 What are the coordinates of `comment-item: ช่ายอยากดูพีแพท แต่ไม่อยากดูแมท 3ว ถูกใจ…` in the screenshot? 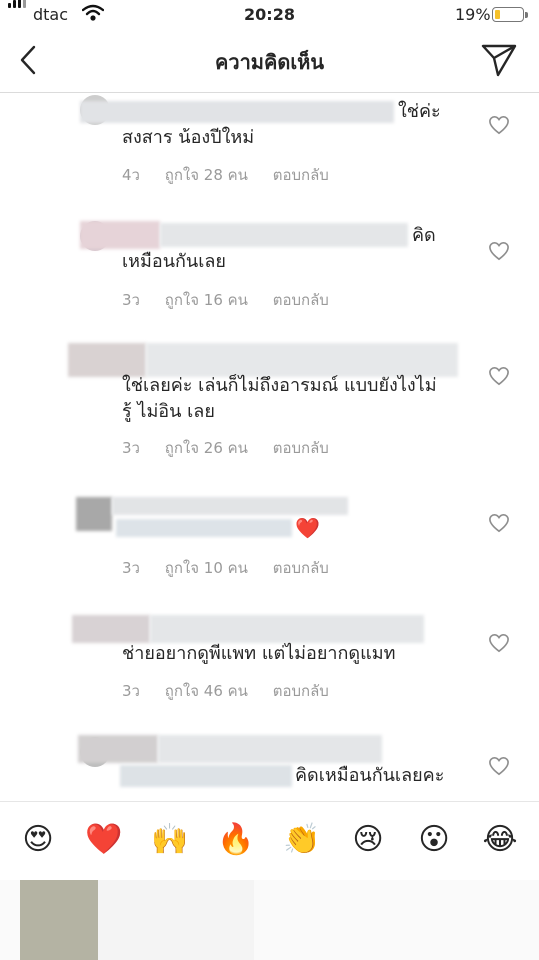 It's located at (269, 668).